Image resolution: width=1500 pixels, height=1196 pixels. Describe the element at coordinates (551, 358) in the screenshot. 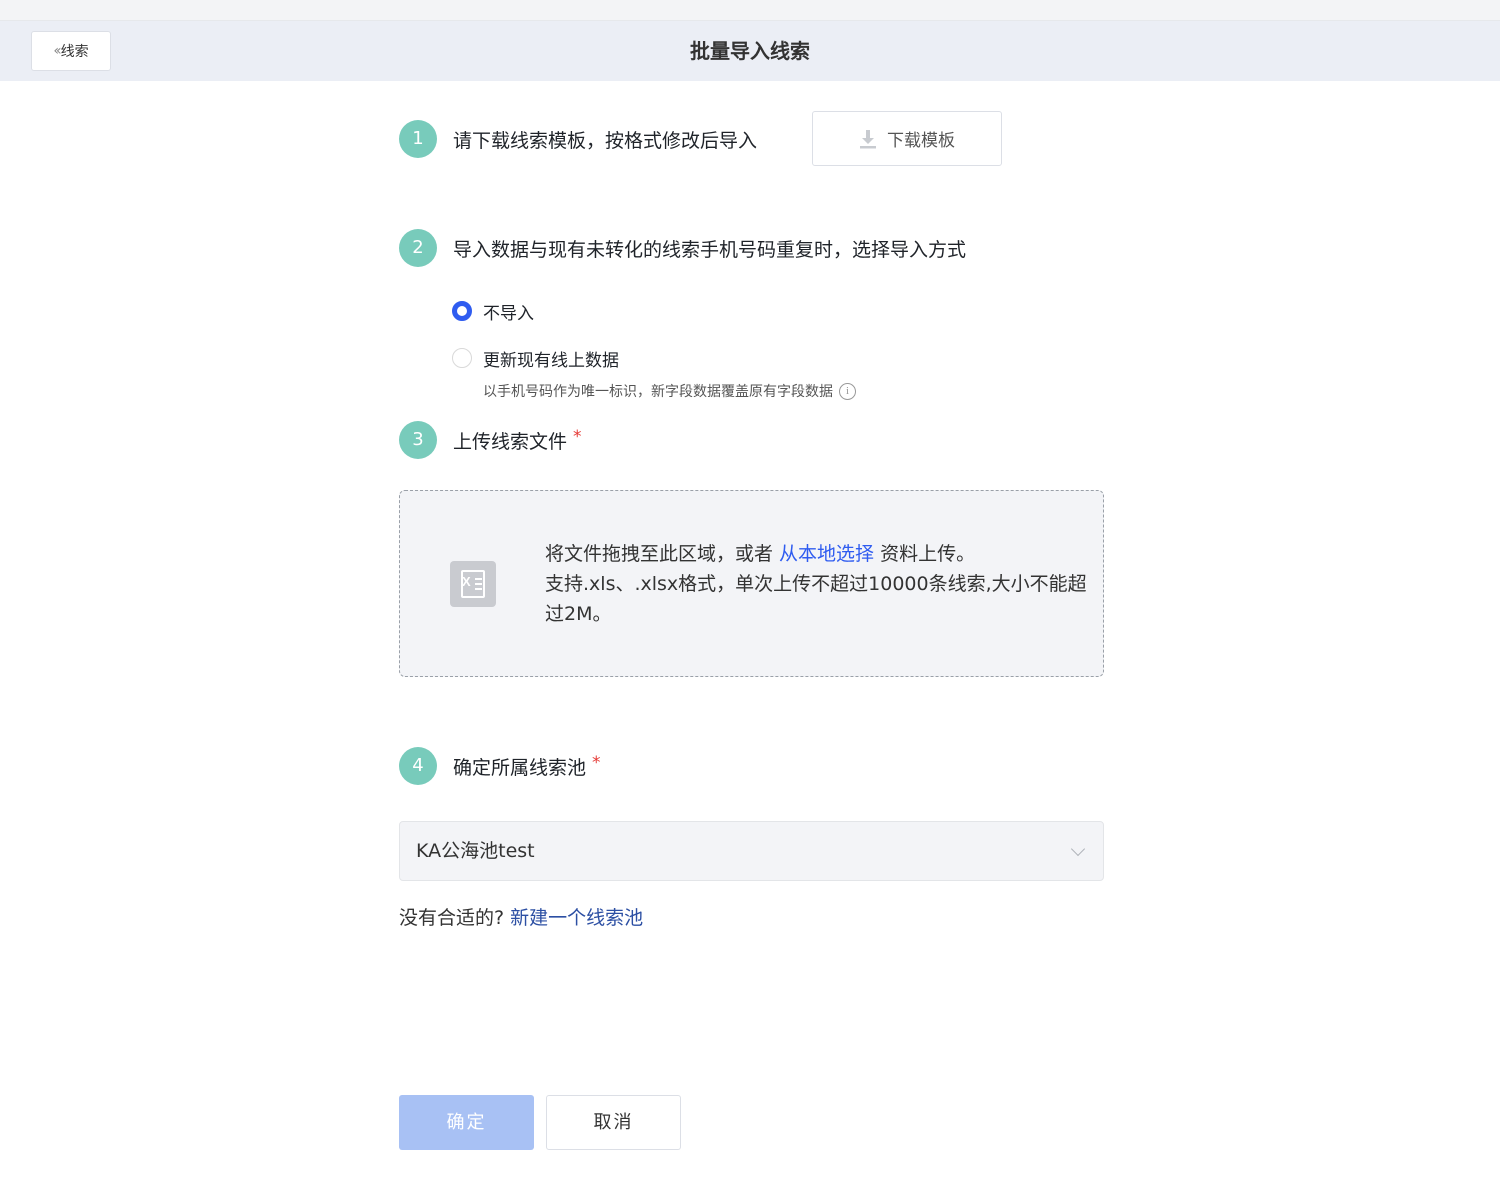

I see `radio-update-existing-label: 更新现有线上数据` at that location.